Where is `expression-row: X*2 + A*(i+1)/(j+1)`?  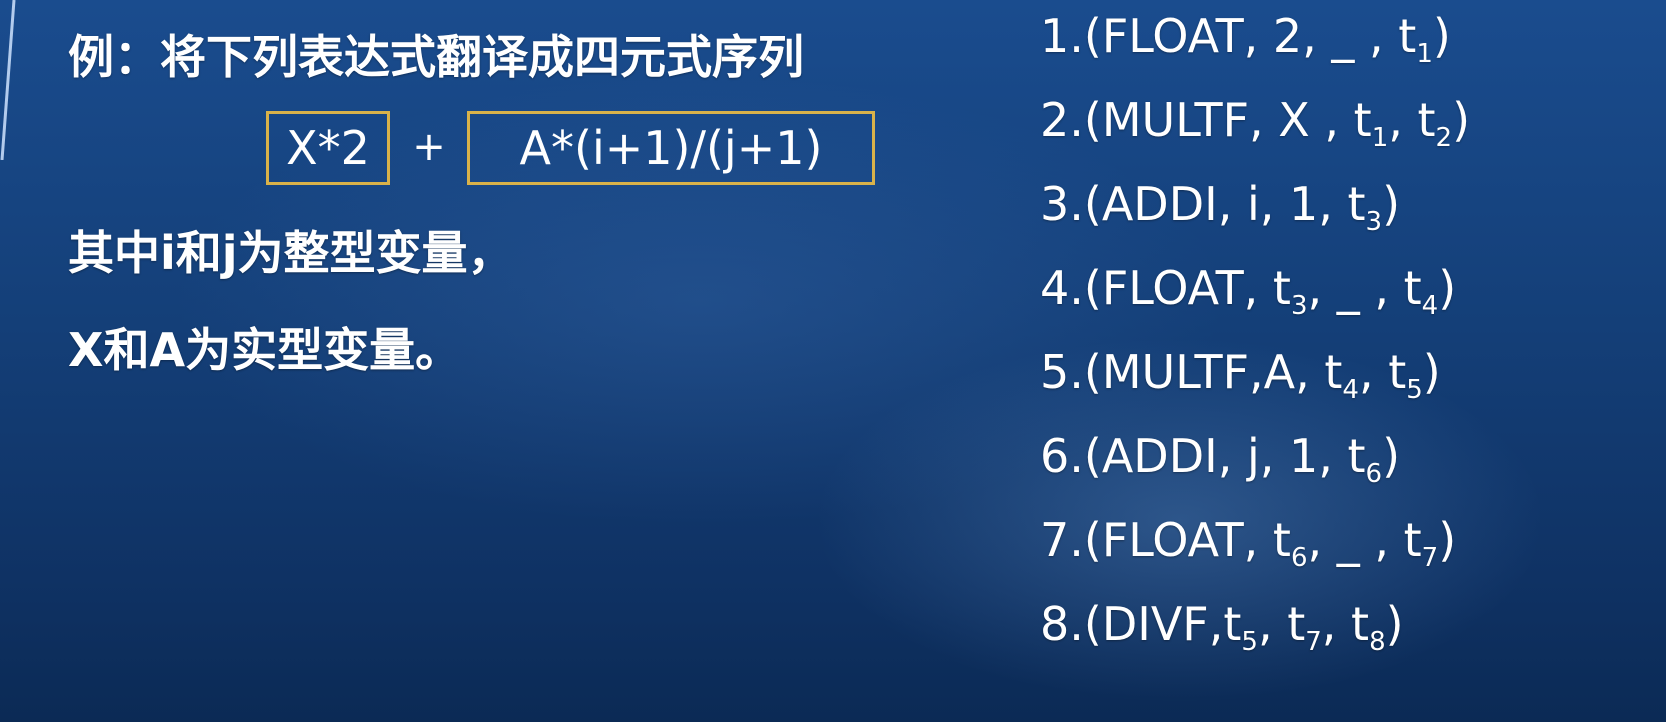 expression-row: X*2 + A*(i+1)/(j+1) is located at coordinates (563, 153).